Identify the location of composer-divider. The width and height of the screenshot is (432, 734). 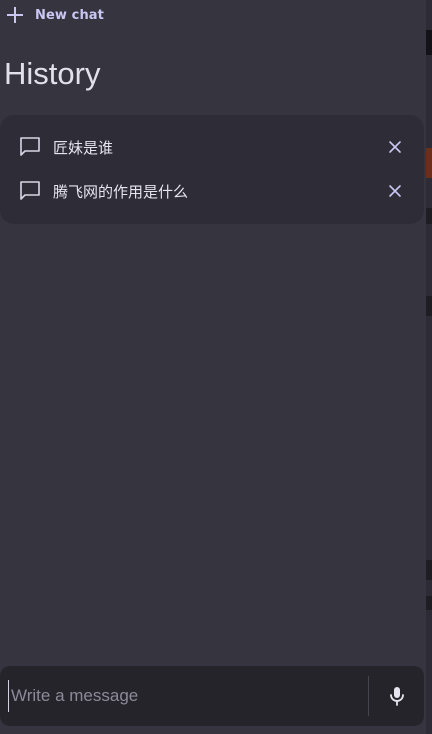
(368, 696).